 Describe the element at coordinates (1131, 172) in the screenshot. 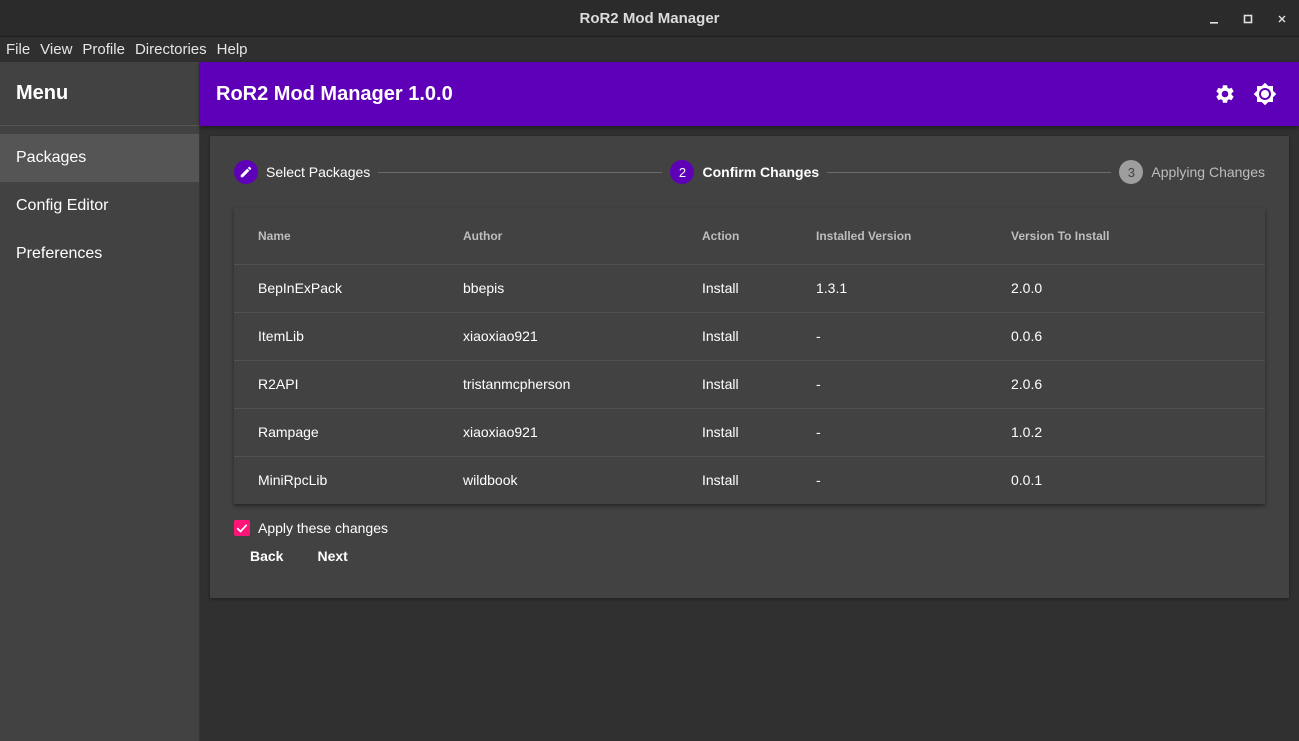

I see `step-circle: 3` at that location.